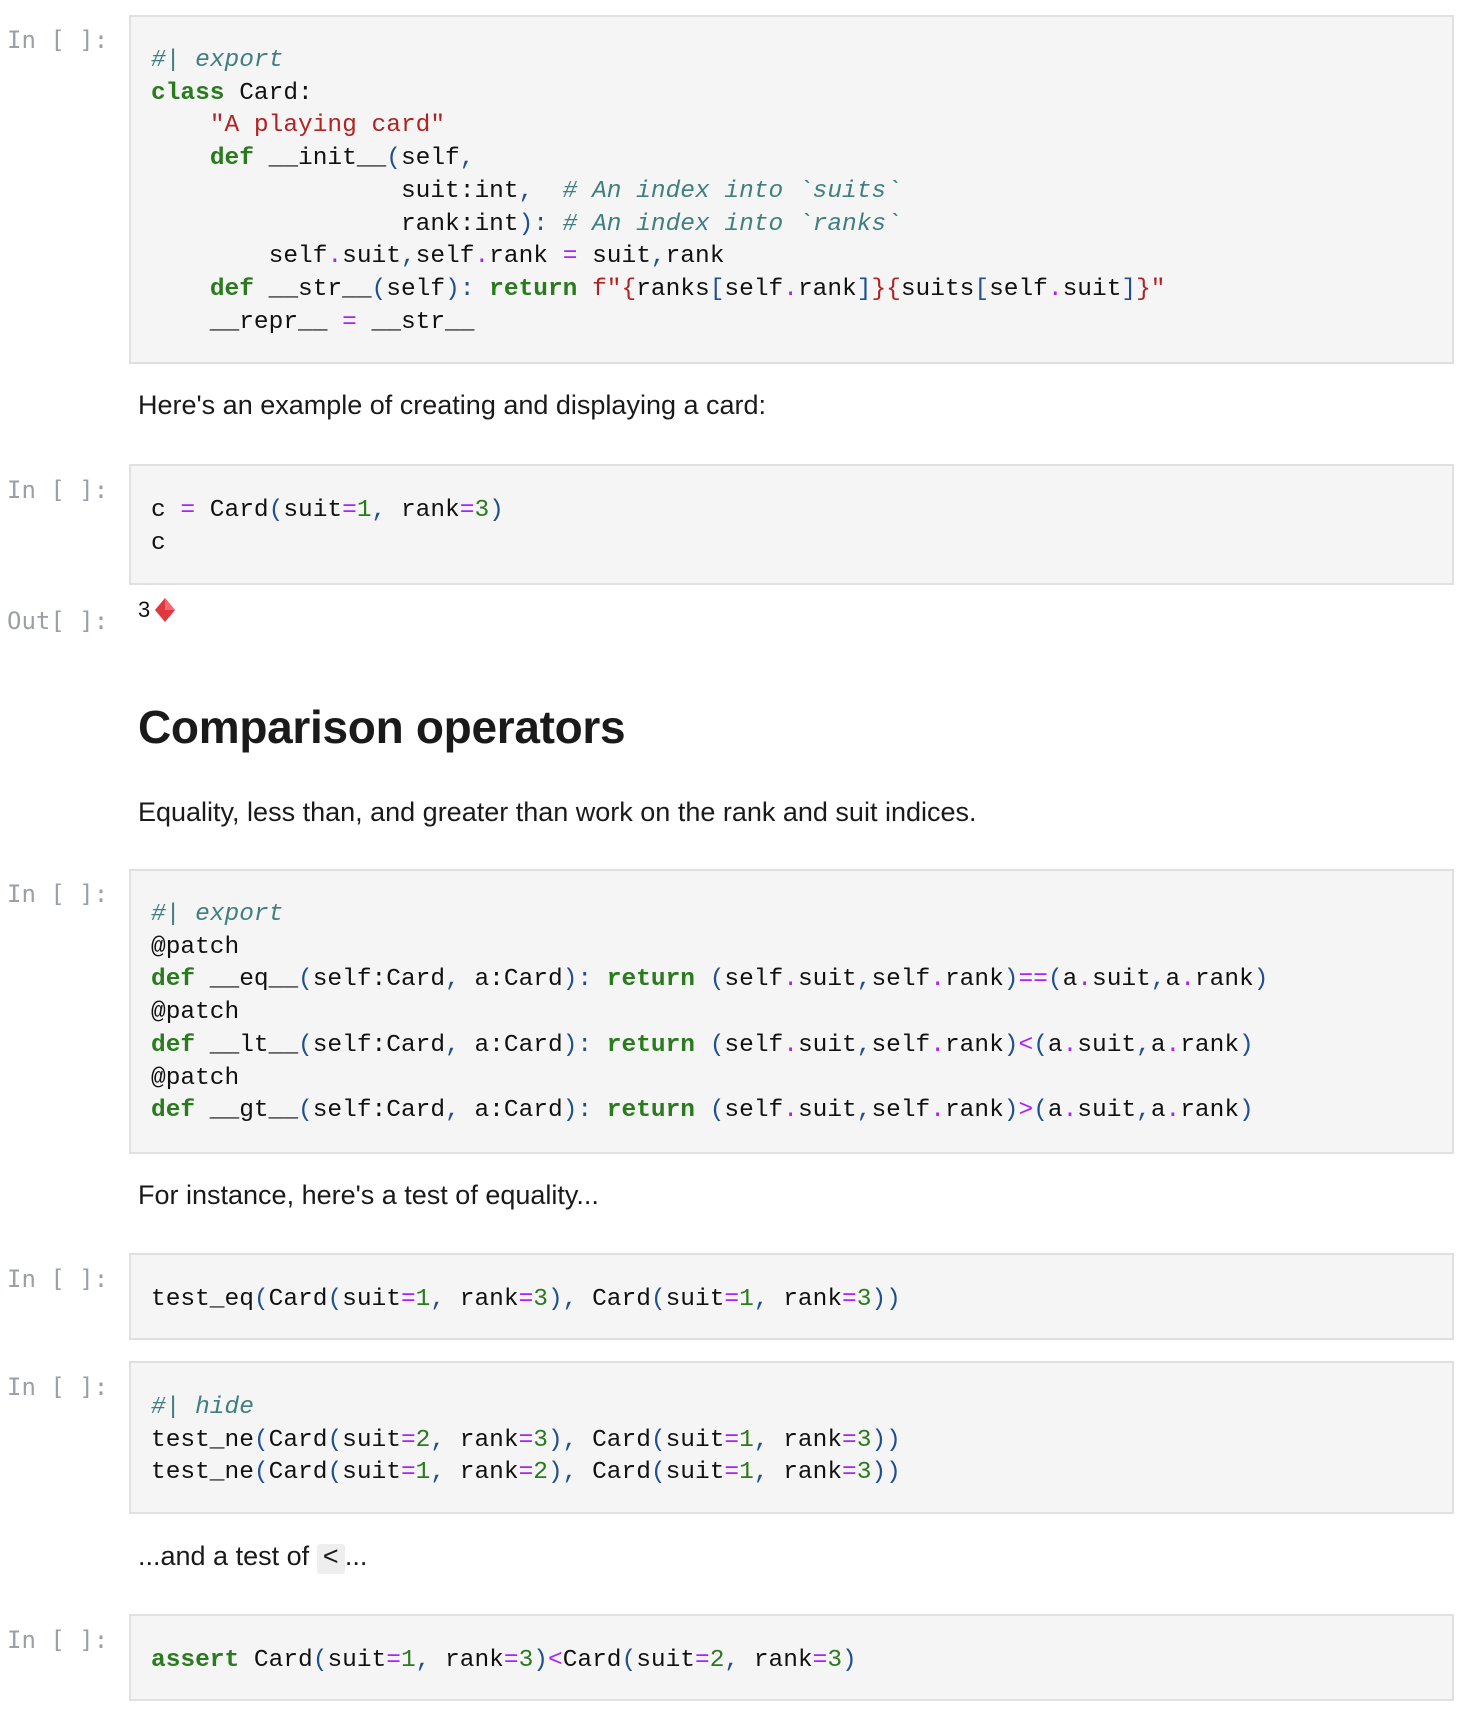  Describe the element at coordinates (202, 1407) in the screenshot. I see `code-line: #| hide` at that location.